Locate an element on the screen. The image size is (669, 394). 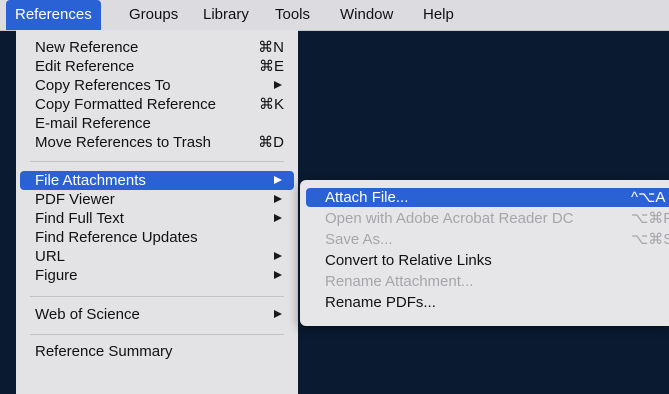
menu-item-file-attachments: File Attachments is located at coordinates (157, 180).